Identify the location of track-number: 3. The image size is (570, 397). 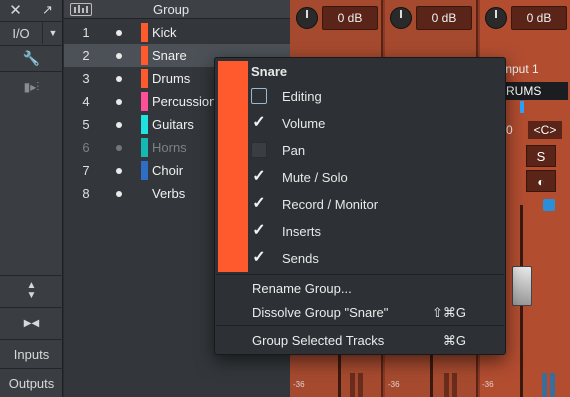
(86, 78).